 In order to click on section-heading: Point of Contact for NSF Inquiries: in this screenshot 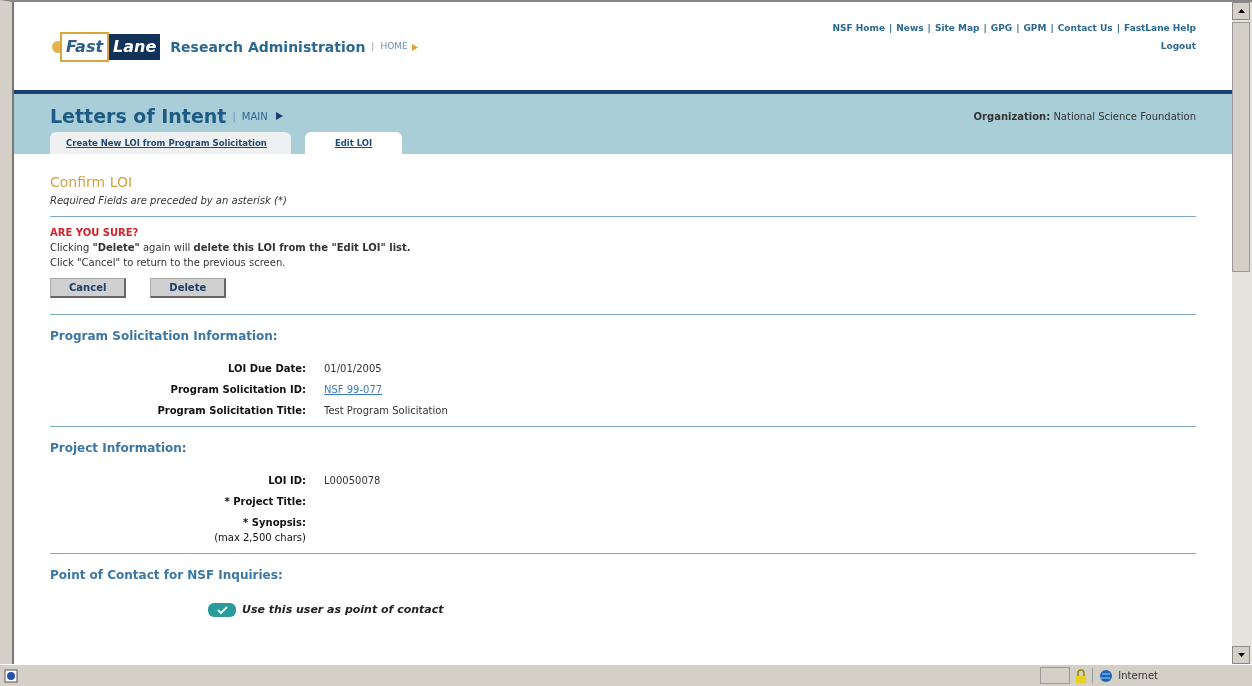, I will do `click(167, 575)`.